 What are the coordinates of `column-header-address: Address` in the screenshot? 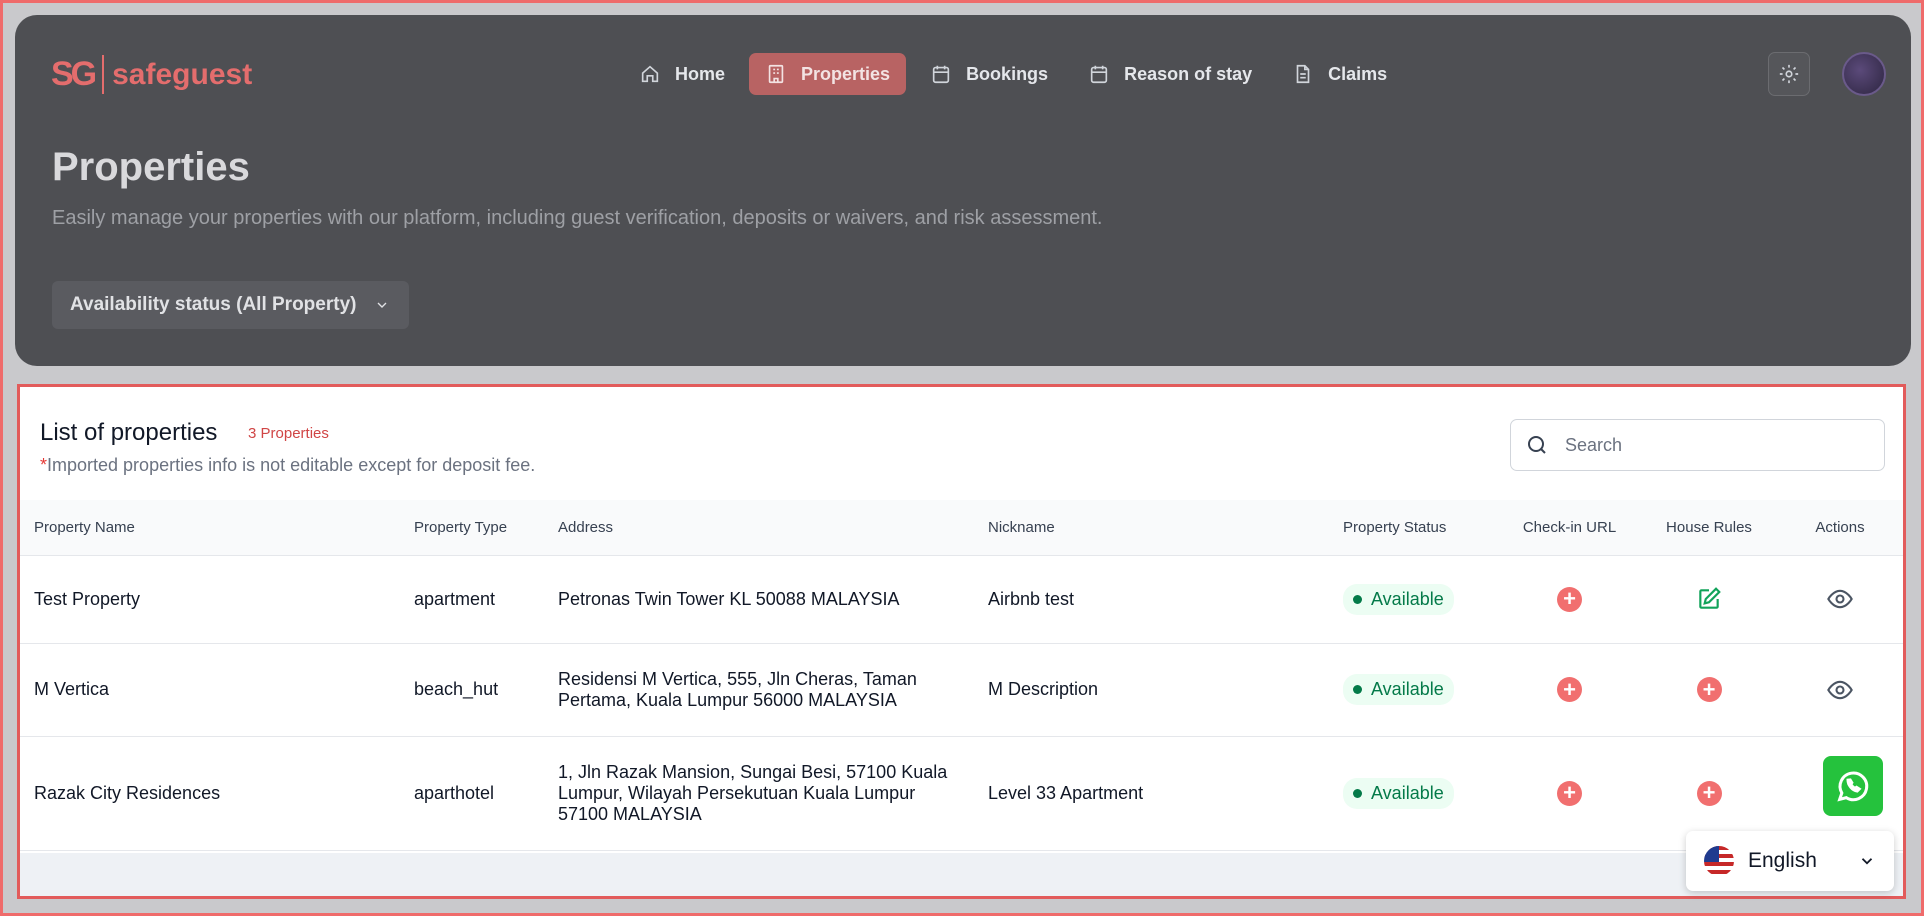 It's located at (759, 528).